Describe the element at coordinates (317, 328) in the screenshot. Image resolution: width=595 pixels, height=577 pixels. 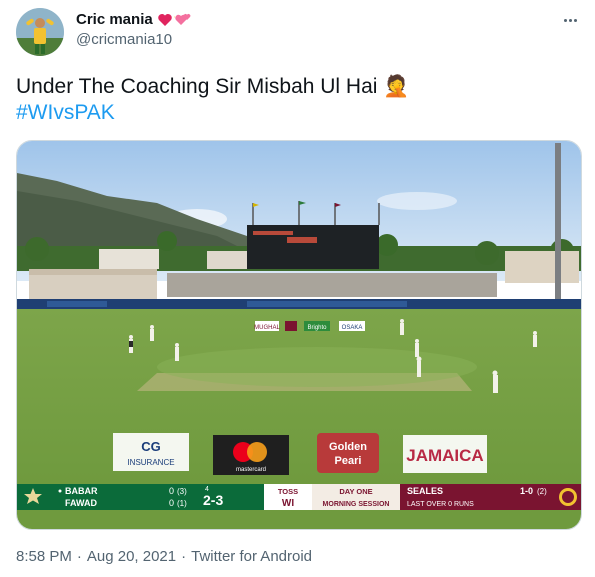
I see `board-brighto: Brighto` at that location.